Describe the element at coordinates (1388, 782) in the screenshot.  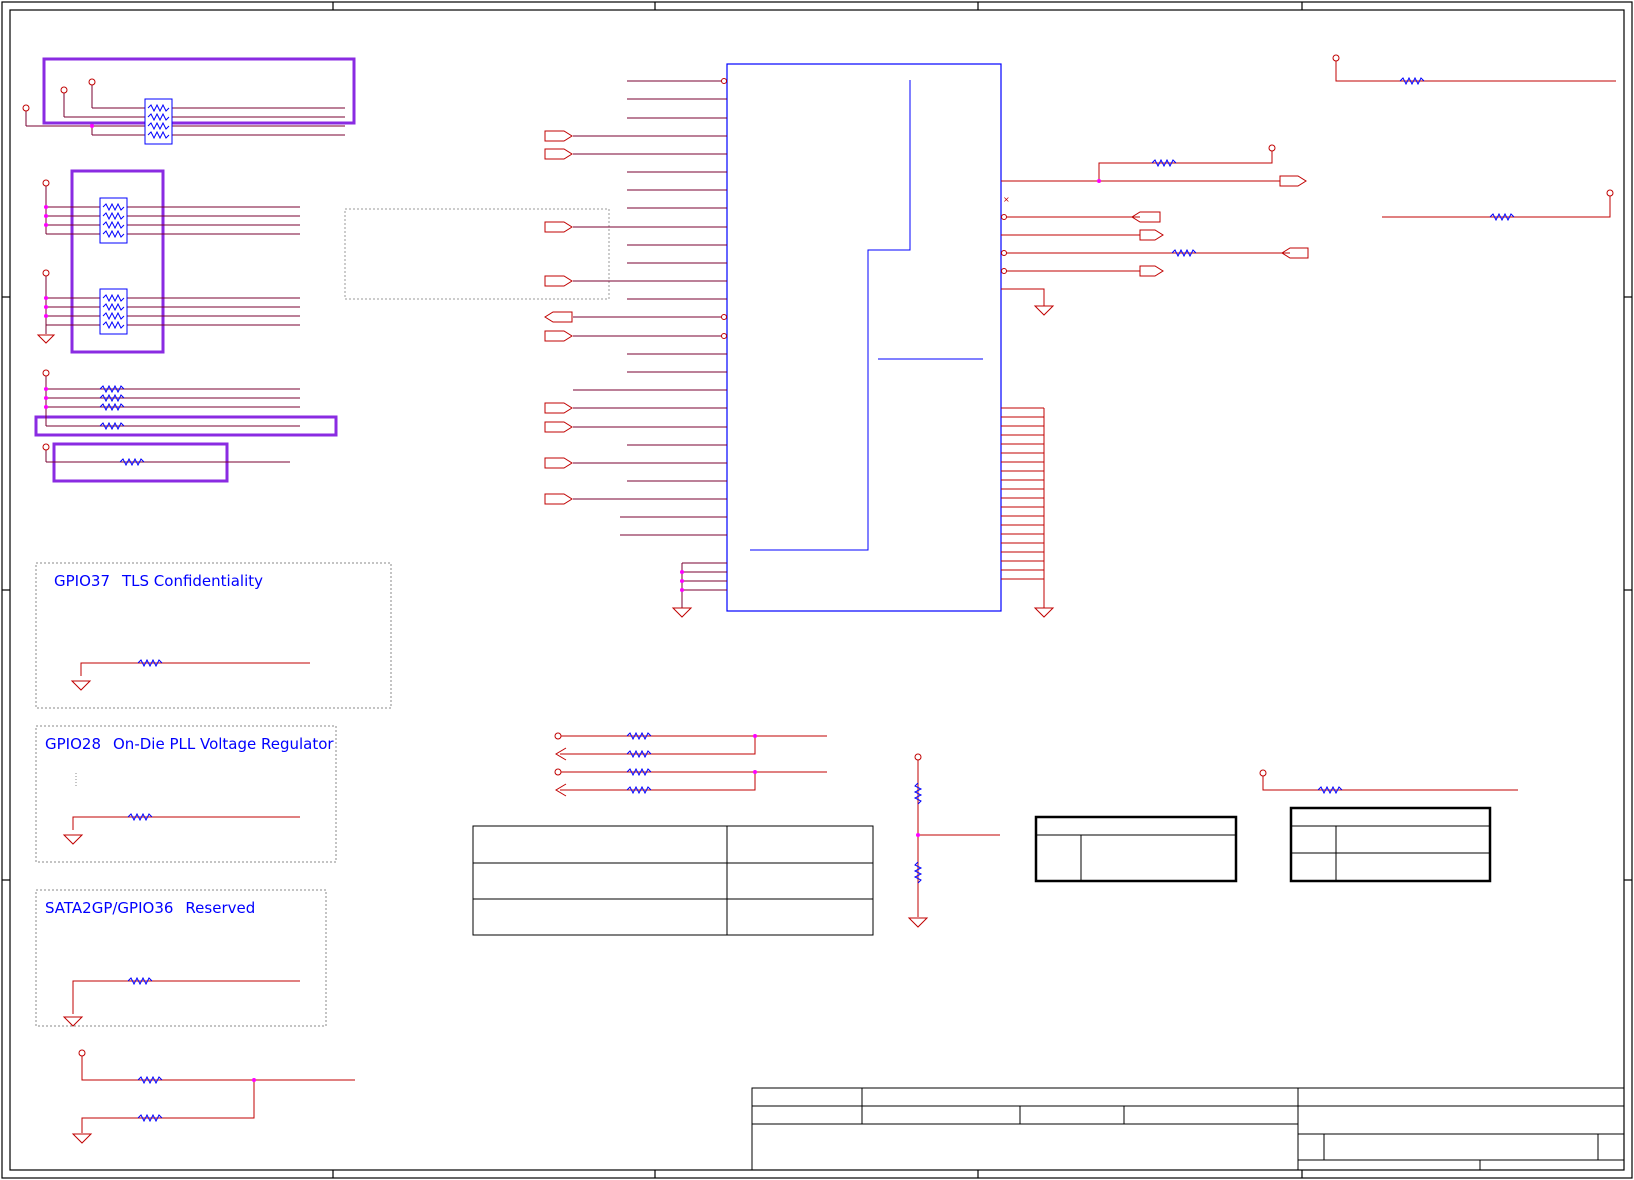
I see `right-resistor` at that location.